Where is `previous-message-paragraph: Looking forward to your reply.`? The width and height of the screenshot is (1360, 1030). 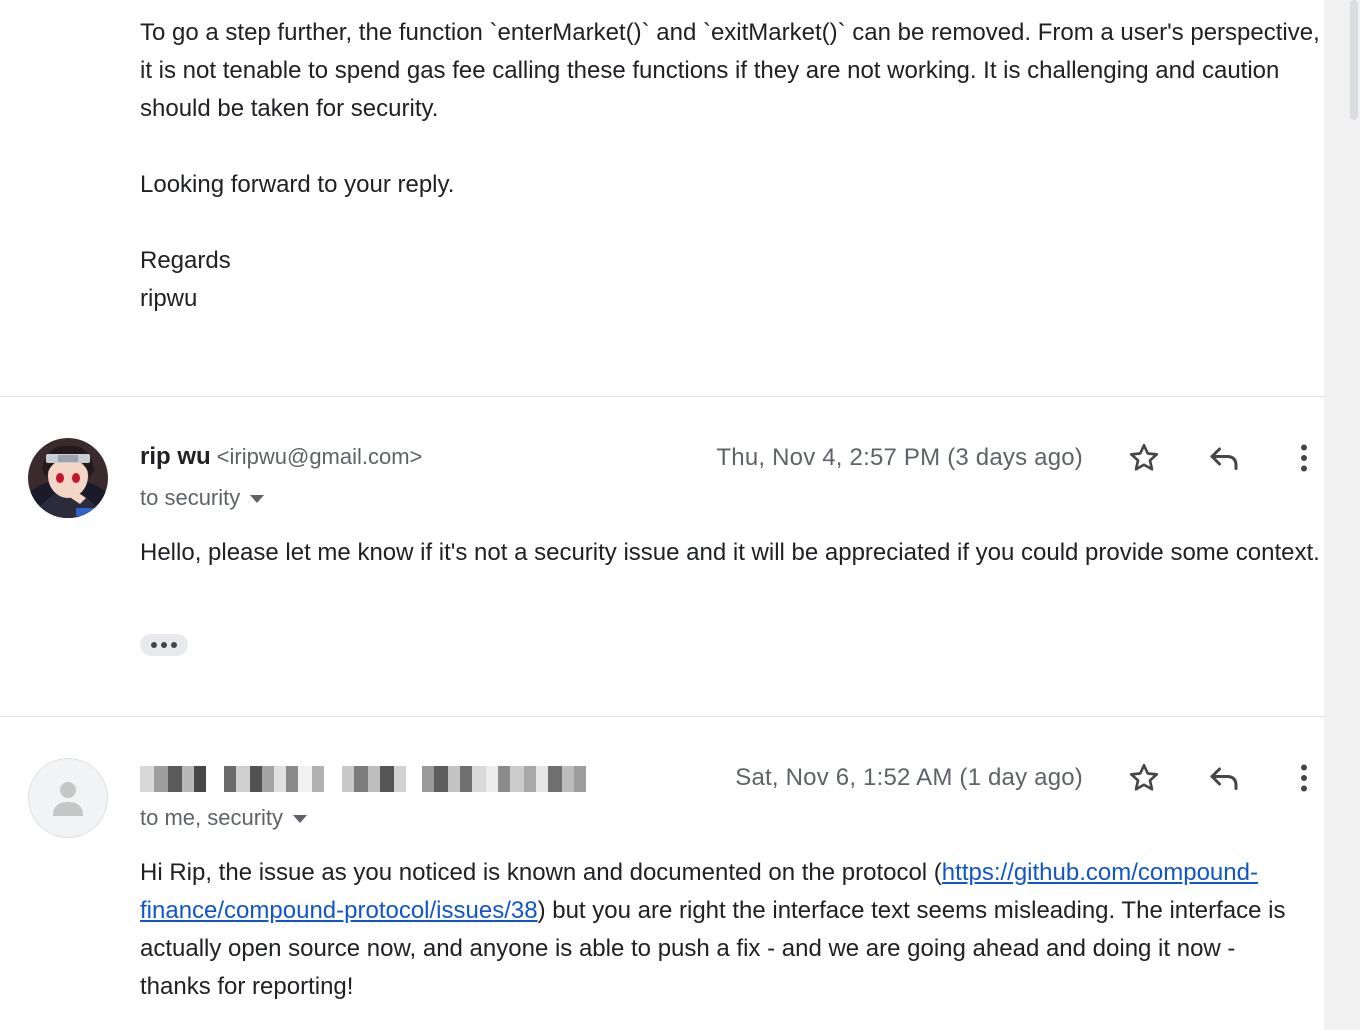 previous-message-paragraph: Looking forward to your reply. is located at coordinates (297, 184).